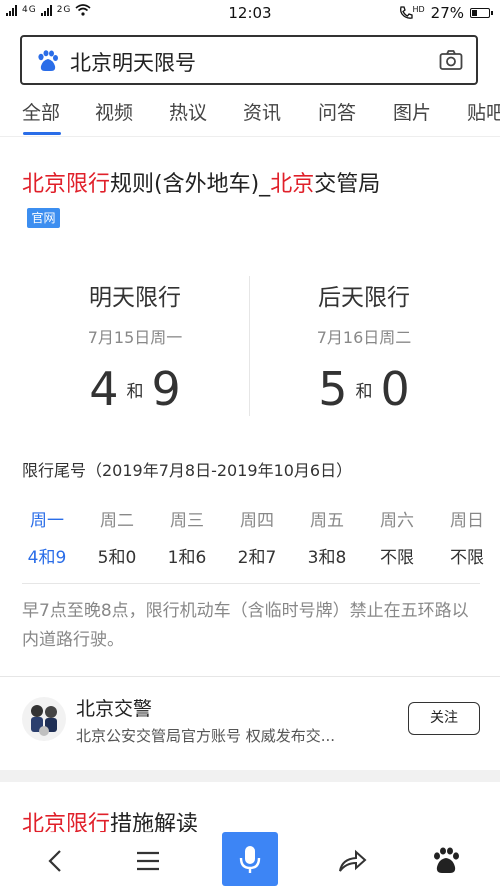  I want to click on tomorrow-num-2: 9, so click(166, 389).